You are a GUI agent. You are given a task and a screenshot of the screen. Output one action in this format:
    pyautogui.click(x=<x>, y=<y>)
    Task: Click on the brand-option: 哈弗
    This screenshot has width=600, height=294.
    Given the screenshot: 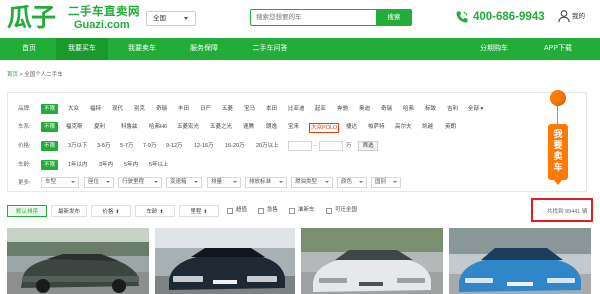 What is the action you would take?
    pyautogui.click(x=408, y=109)
    